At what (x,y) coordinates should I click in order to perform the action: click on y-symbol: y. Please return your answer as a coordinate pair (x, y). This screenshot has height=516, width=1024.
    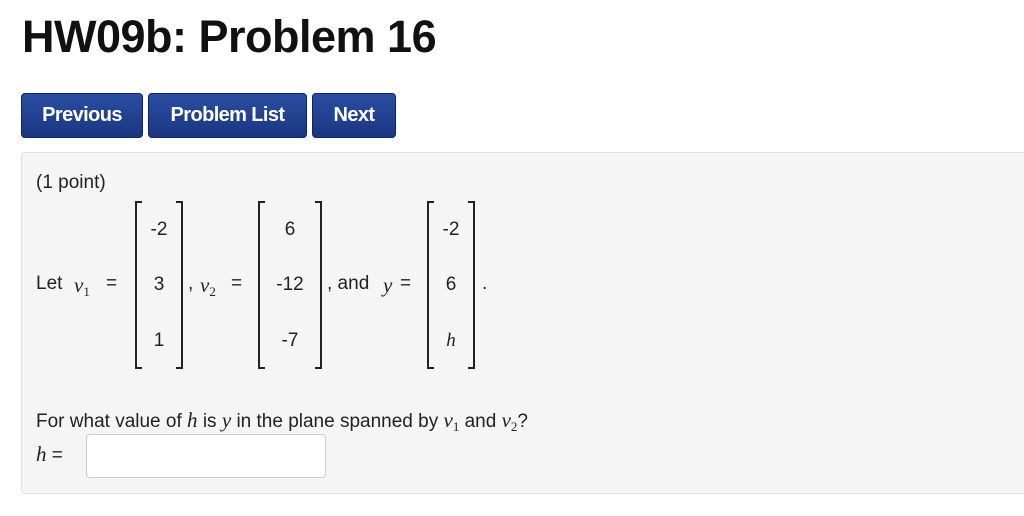
    Looking at the image, I should click on (388, 285).